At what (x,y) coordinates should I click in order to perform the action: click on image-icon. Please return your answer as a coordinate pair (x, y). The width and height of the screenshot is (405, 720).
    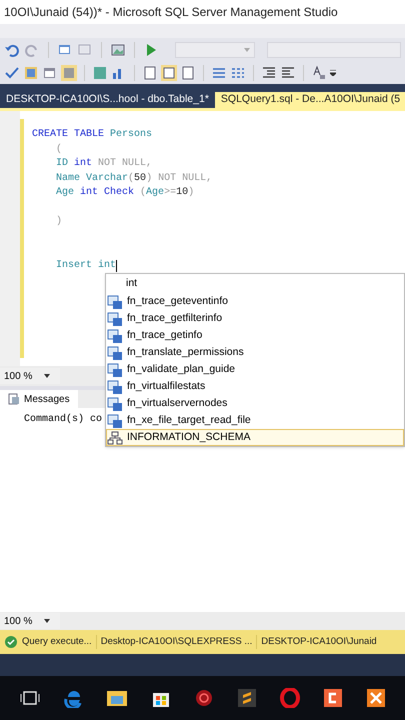
    Looking at the image, I should click on (118, 50).